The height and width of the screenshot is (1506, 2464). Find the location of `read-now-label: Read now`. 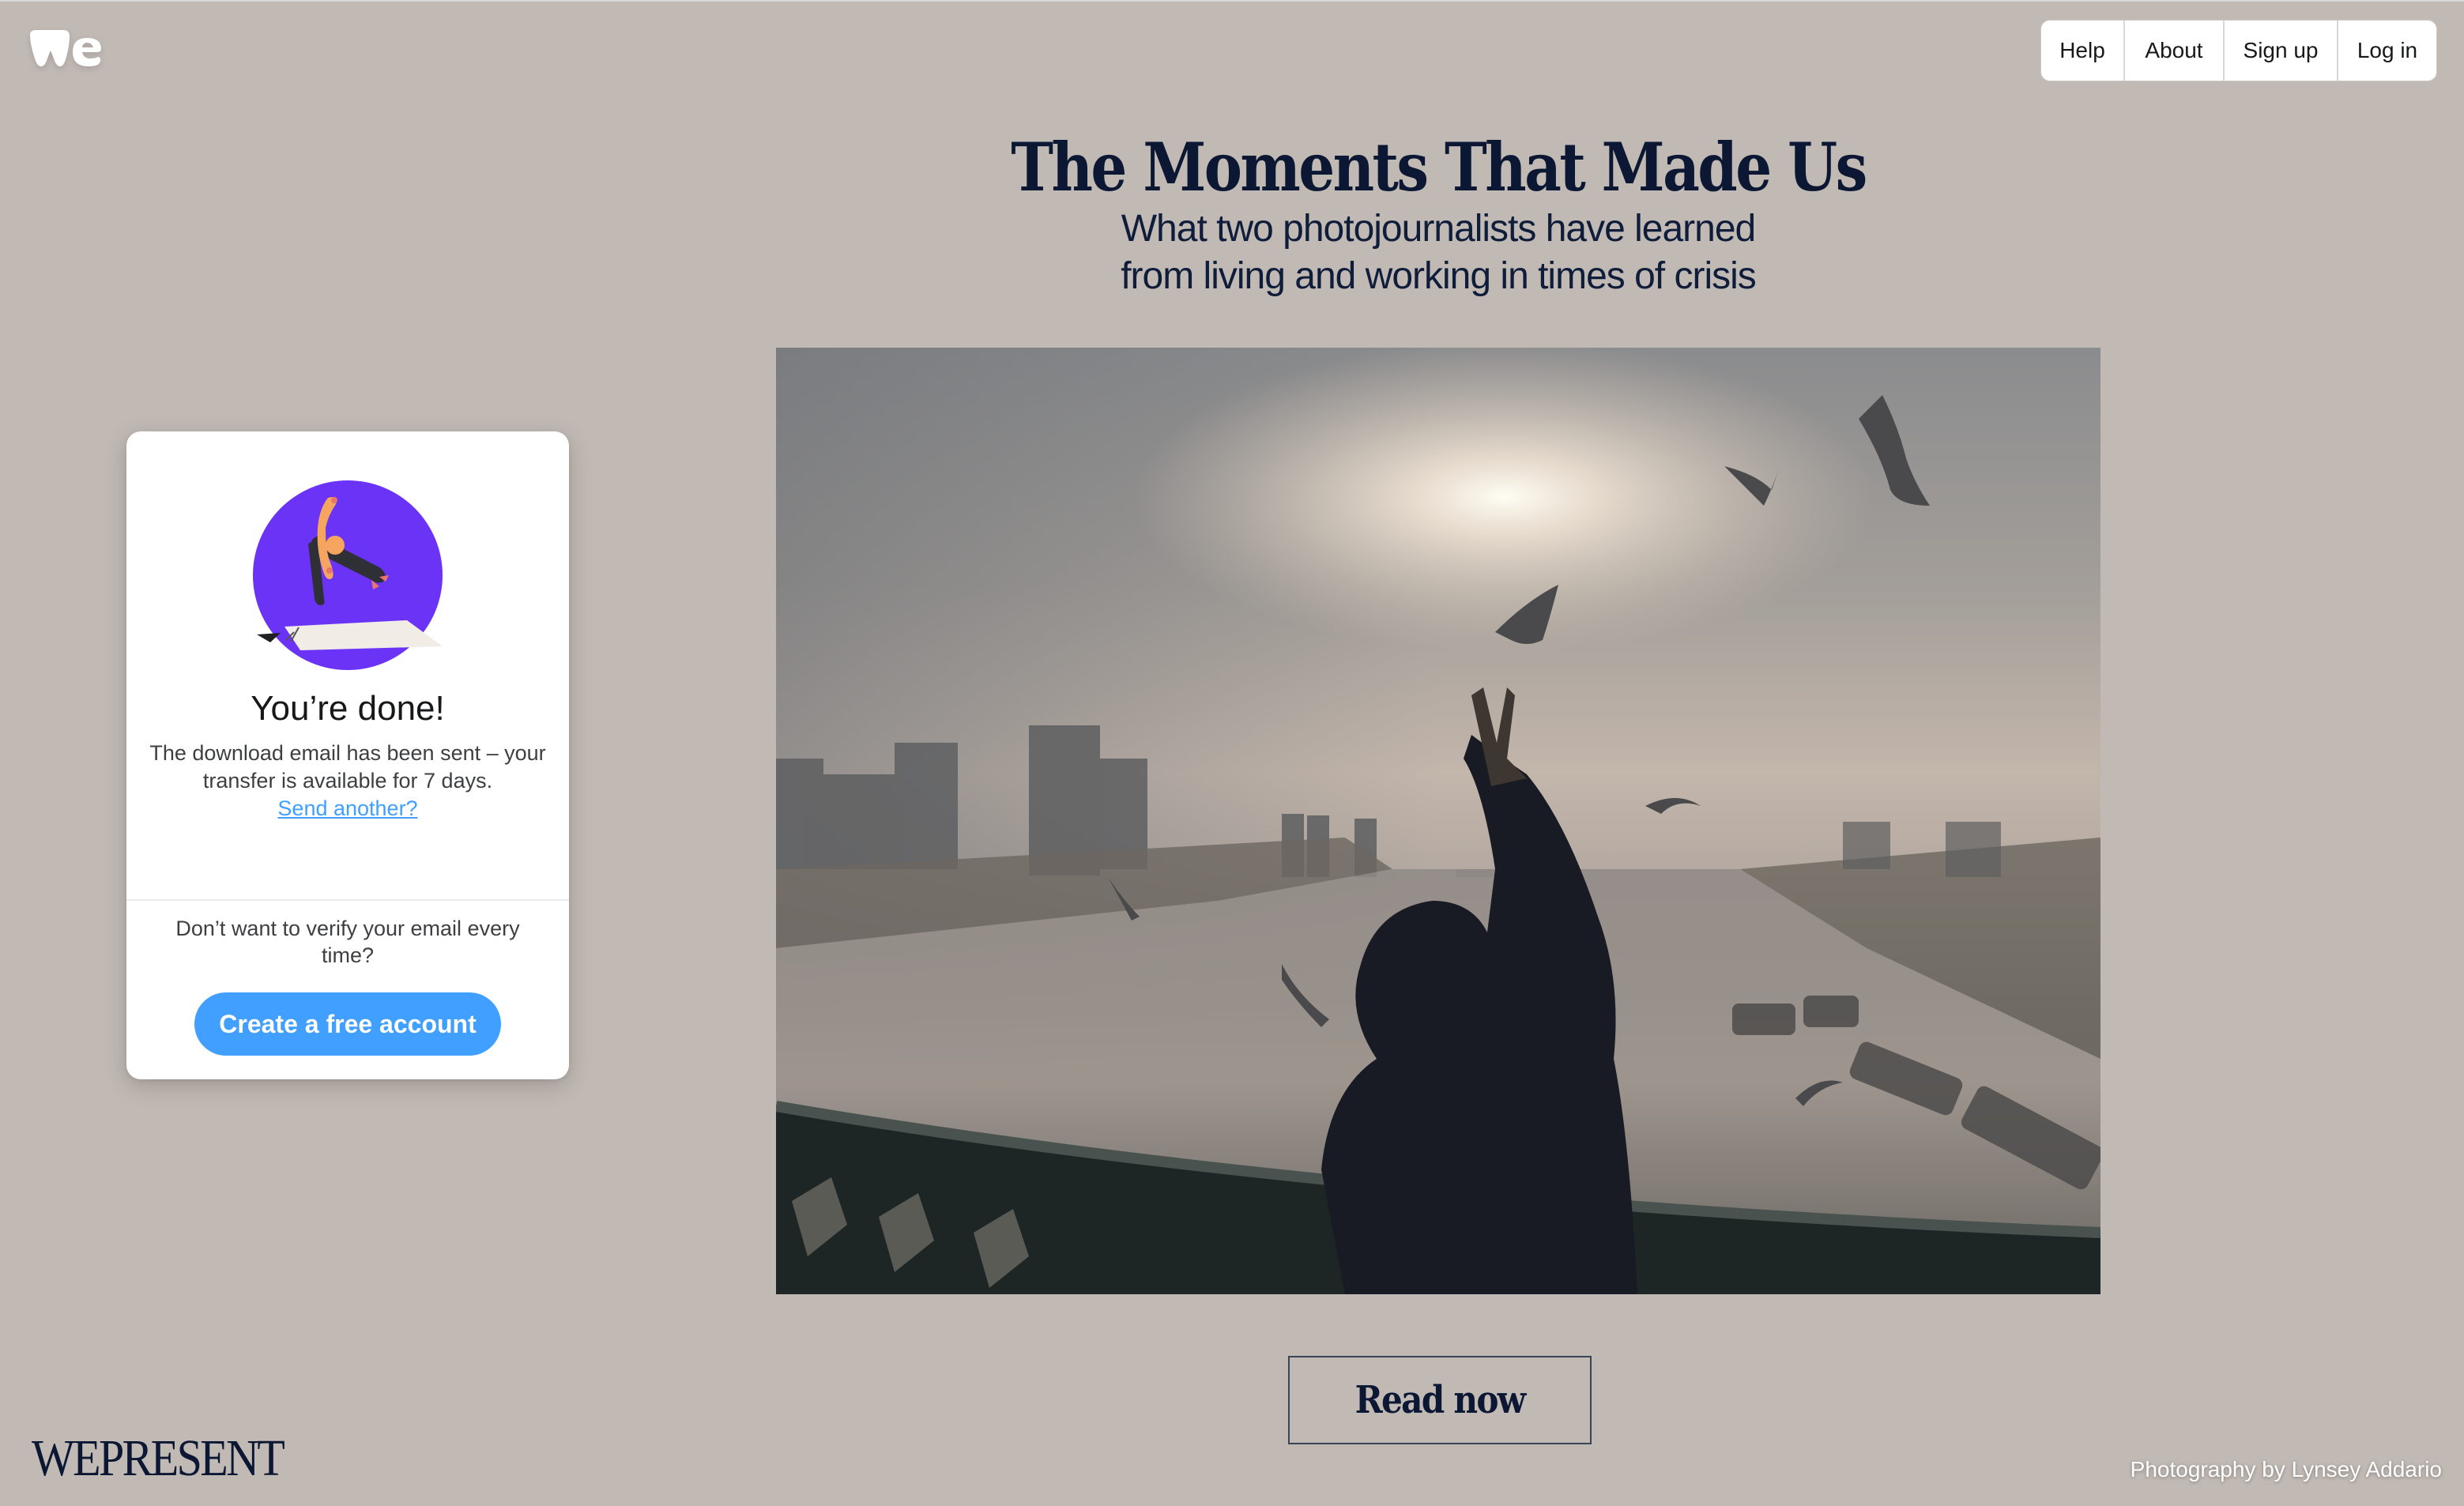

read-now-label: Read now is located at coordinates (1440, 1400).